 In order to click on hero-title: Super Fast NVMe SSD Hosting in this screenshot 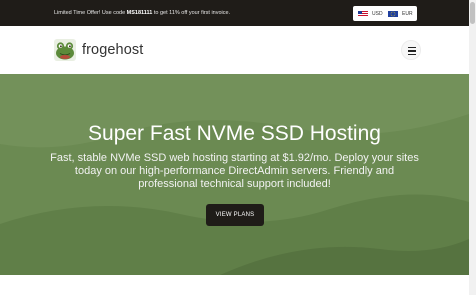, I will do `click(234, 133)`.